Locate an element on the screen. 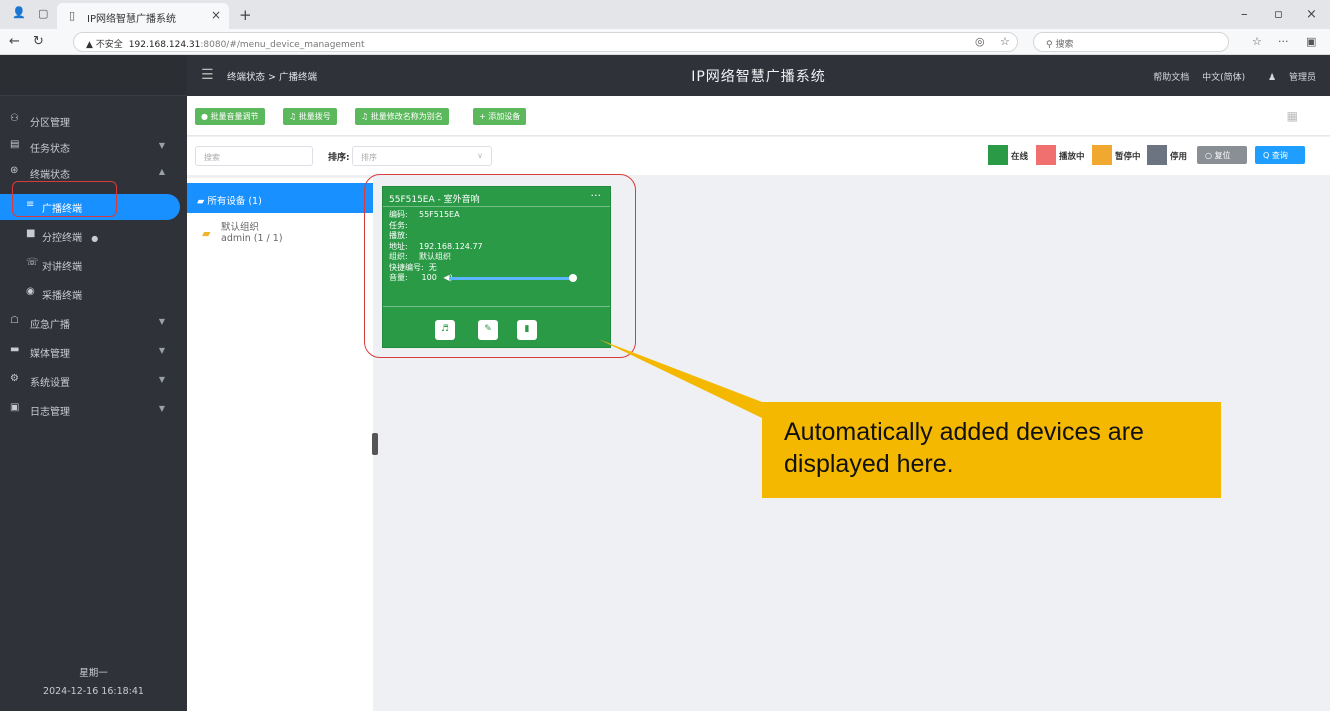 The height and width of the screenshot is (711, 1330). user-menu: ♟ 管理员 is located at coordinates (1287, 78).